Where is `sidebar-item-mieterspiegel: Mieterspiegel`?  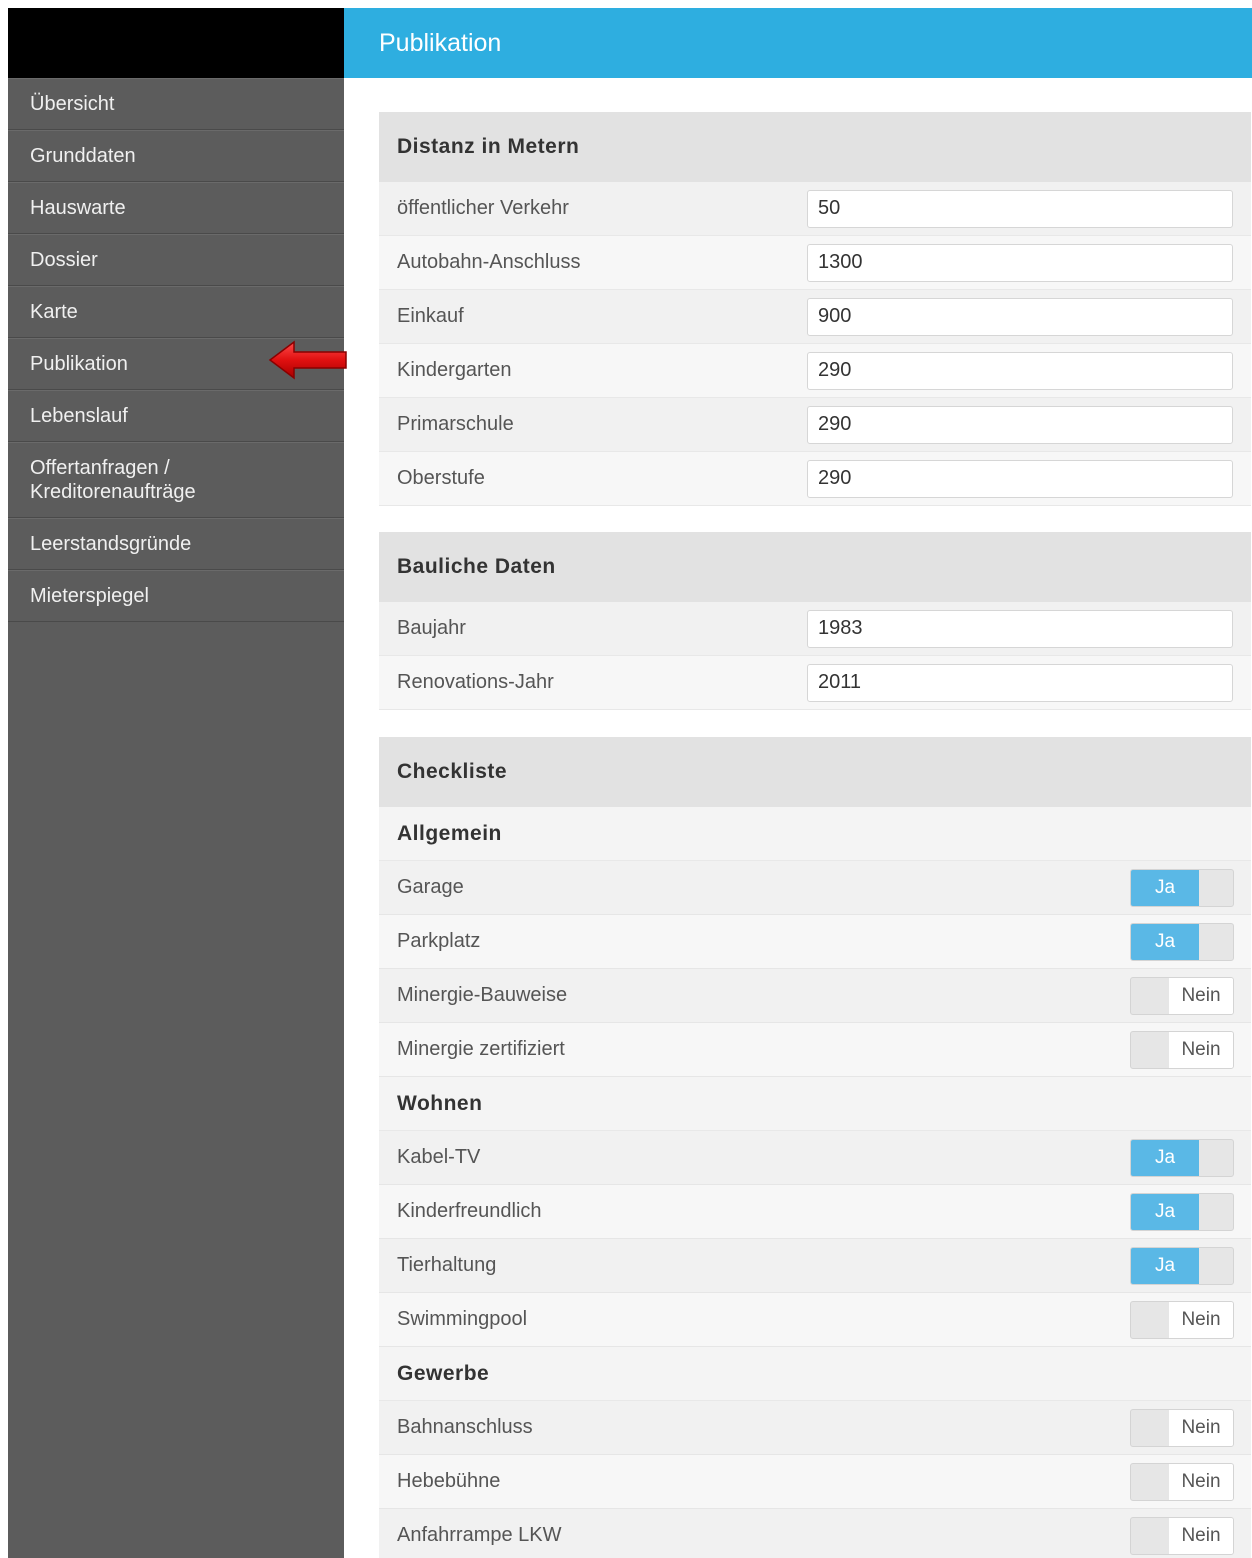
sidebar-item-mieterspiegel: Mieterspiegel is located at coordinates (176, 596).